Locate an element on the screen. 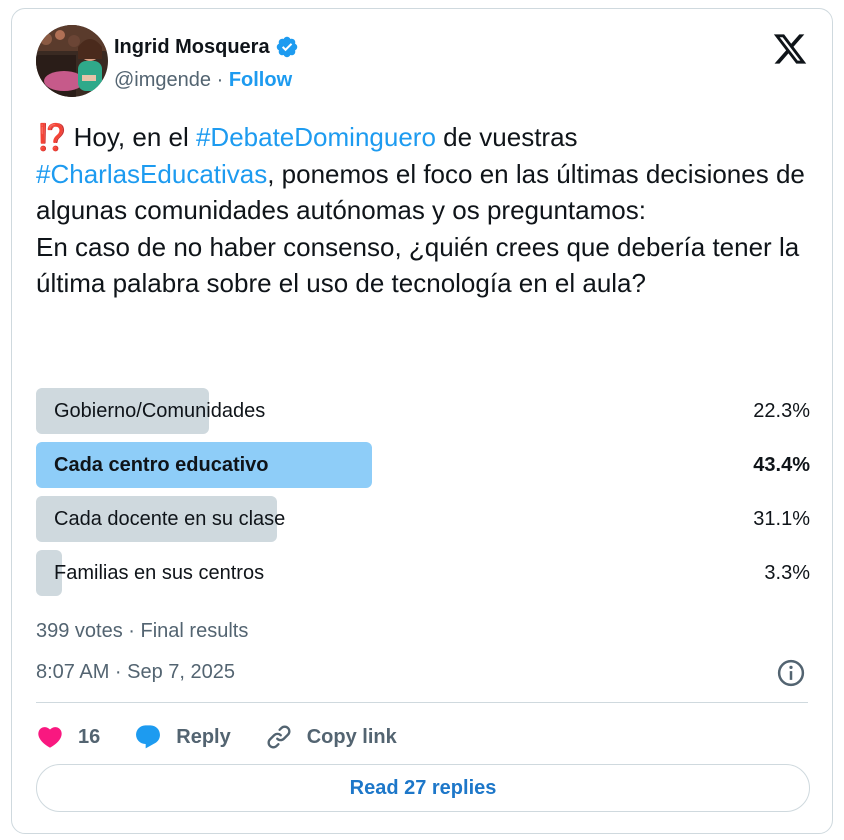 This screenshot has width=844, height=840. tweet-timestamp: 8:07 AM · Sep 7, 2025 is located at coordinates (135, 672).